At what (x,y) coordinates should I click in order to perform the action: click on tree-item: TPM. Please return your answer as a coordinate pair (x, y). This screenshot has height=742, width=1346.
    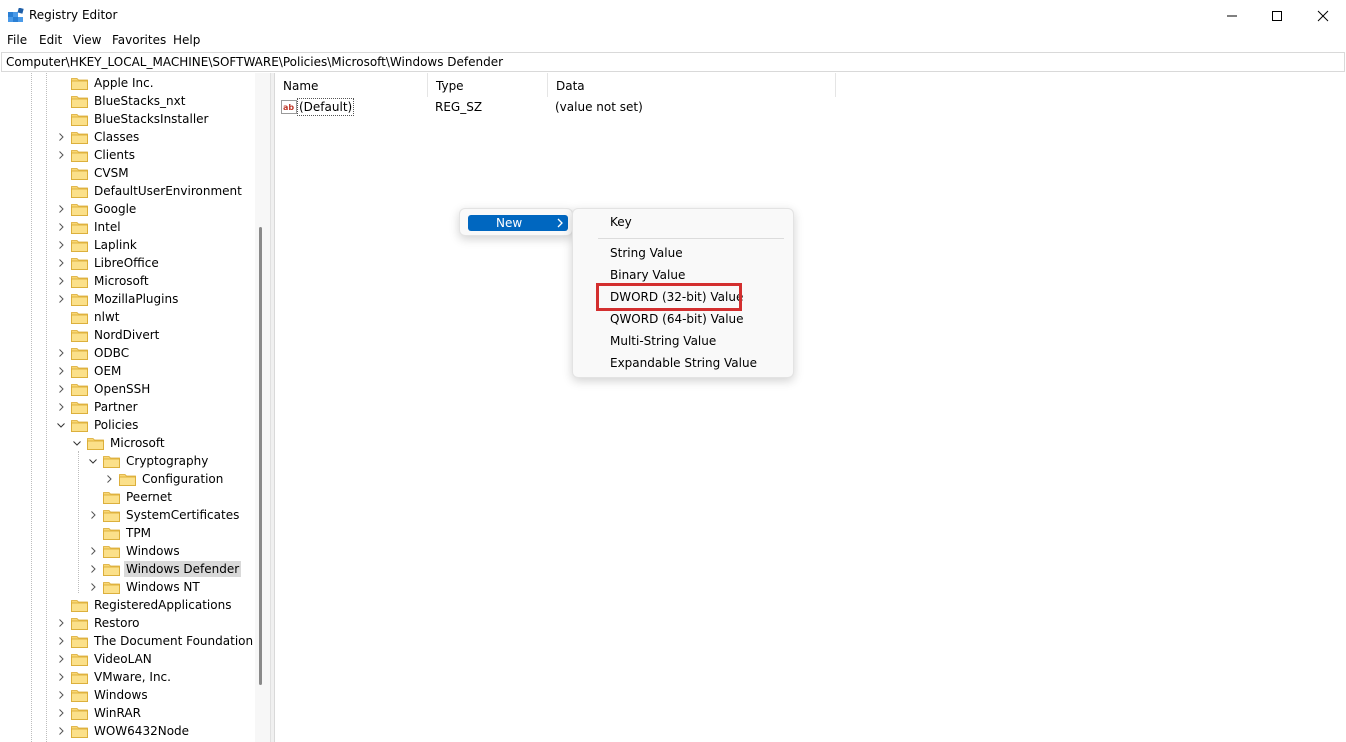
    Looking at the image, I should click on (120, 533).